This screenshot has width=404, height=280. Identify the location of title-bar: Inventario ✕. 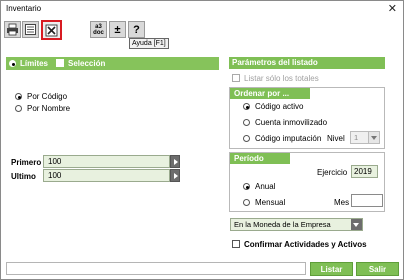
(202, 9).